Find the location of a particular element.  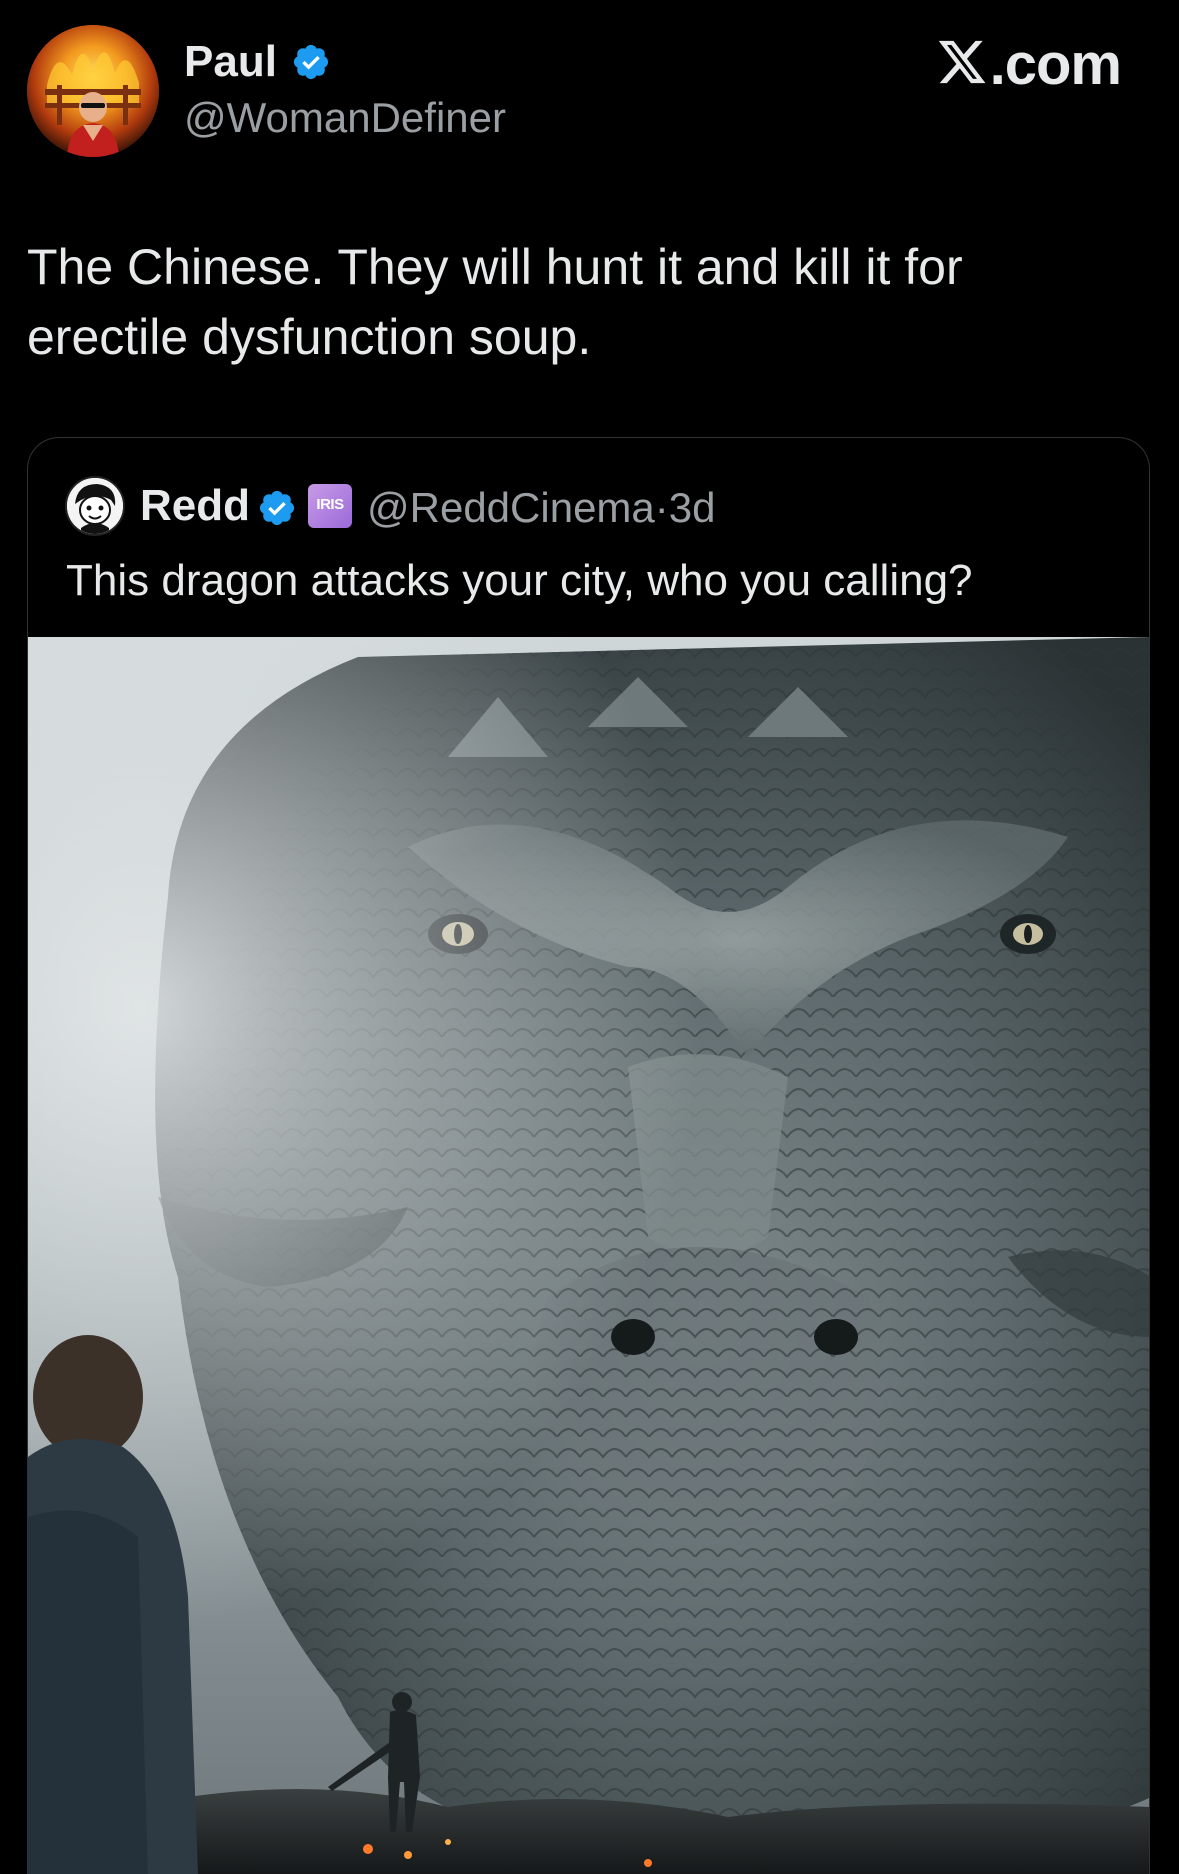

author-handle: @WomanDefiner is located at coordinates (345, 118).